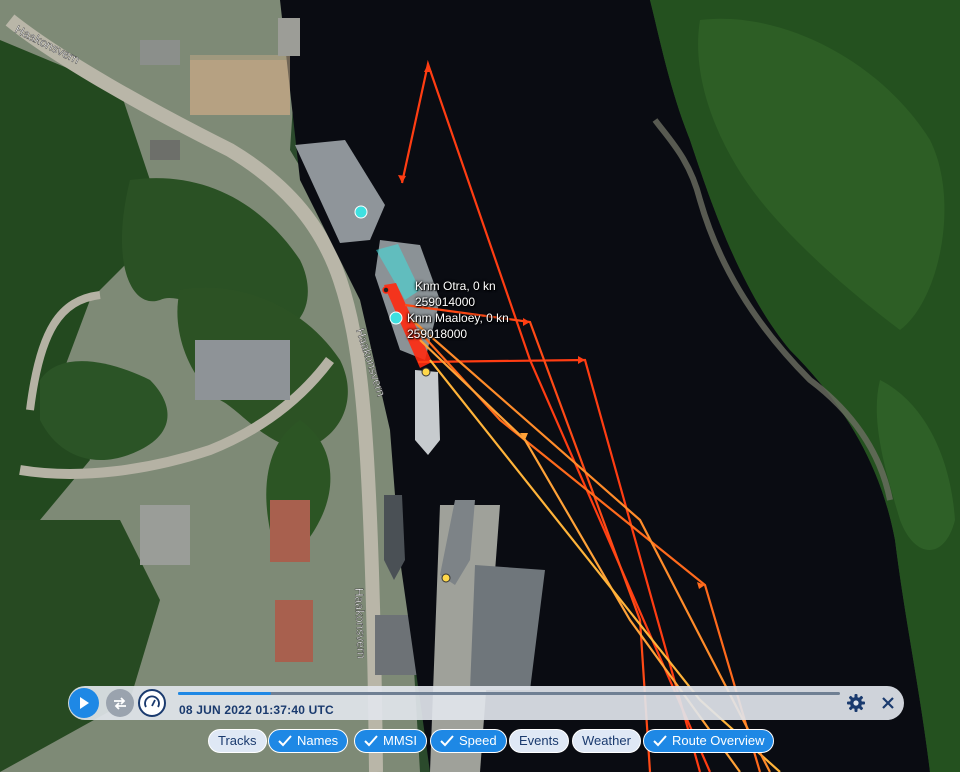 Image resolution: width=960 pixels, height=772 pixels. I want to click on speed-button, so click(152, 703).